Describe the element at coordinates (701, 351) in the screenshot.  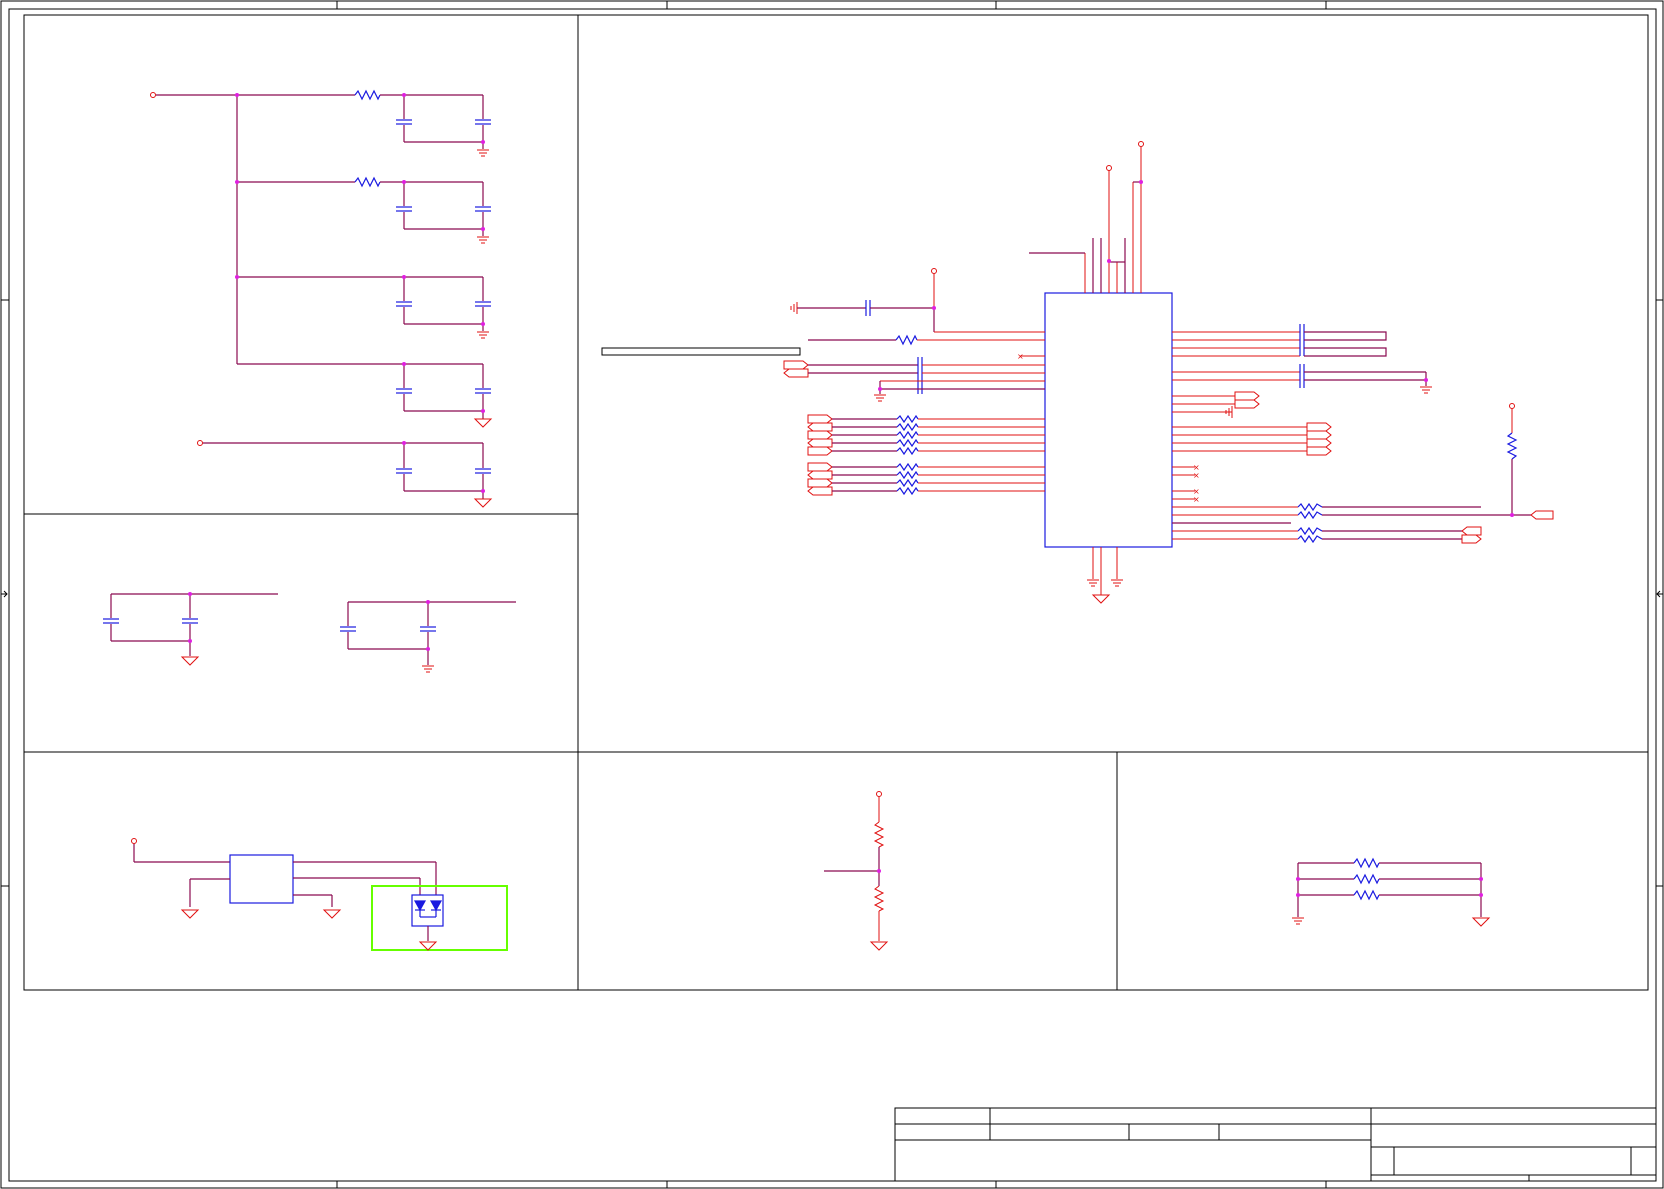
I see `net-label-bar` at that location.